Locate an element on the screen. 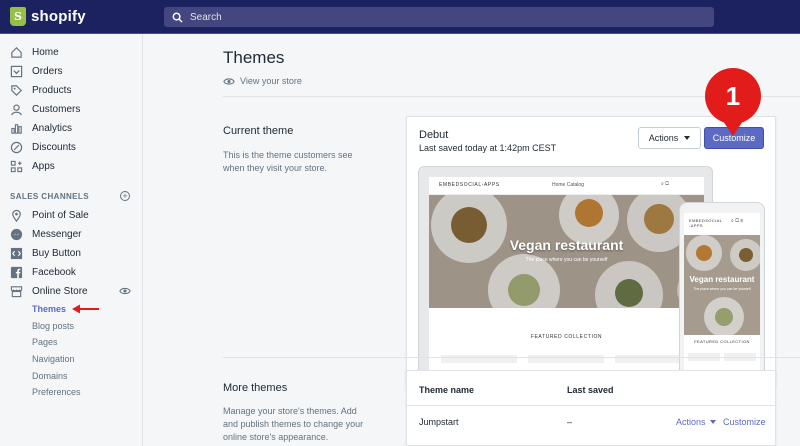  theme-last-saved: Last saved today at 1:42pm CEST is located at coordinates (488, 148).